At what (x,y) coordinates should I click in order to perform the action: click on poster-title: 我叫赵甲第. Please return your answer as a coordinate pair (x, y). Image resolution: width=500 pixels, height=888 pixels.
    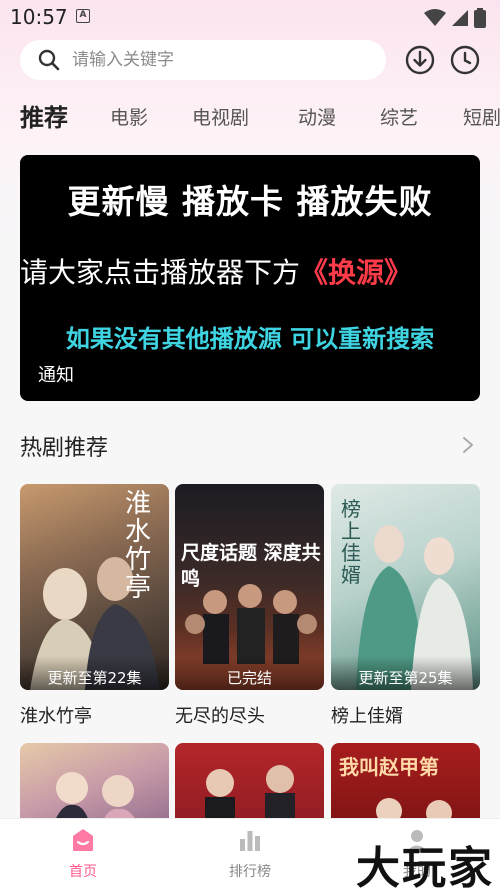
    Looking at the image, I should click on (389, 767).